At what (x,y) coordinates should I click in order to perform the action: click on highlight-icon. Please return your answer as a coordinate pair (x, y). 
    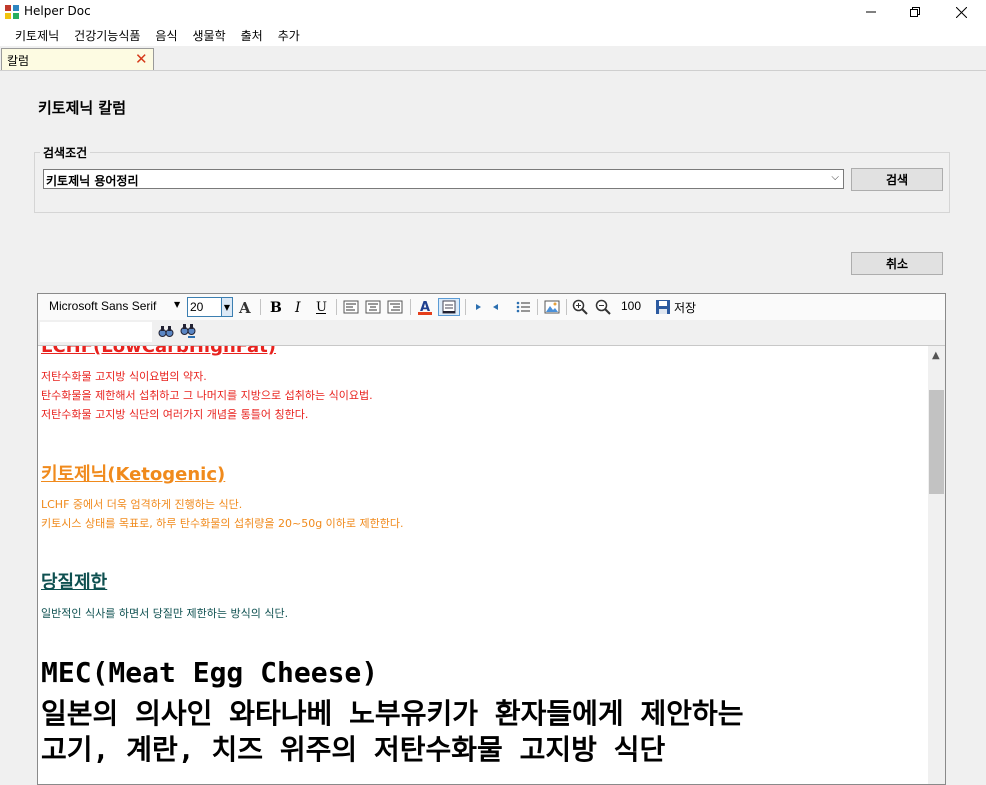
    Looking at the image, I should click on (449, 307).